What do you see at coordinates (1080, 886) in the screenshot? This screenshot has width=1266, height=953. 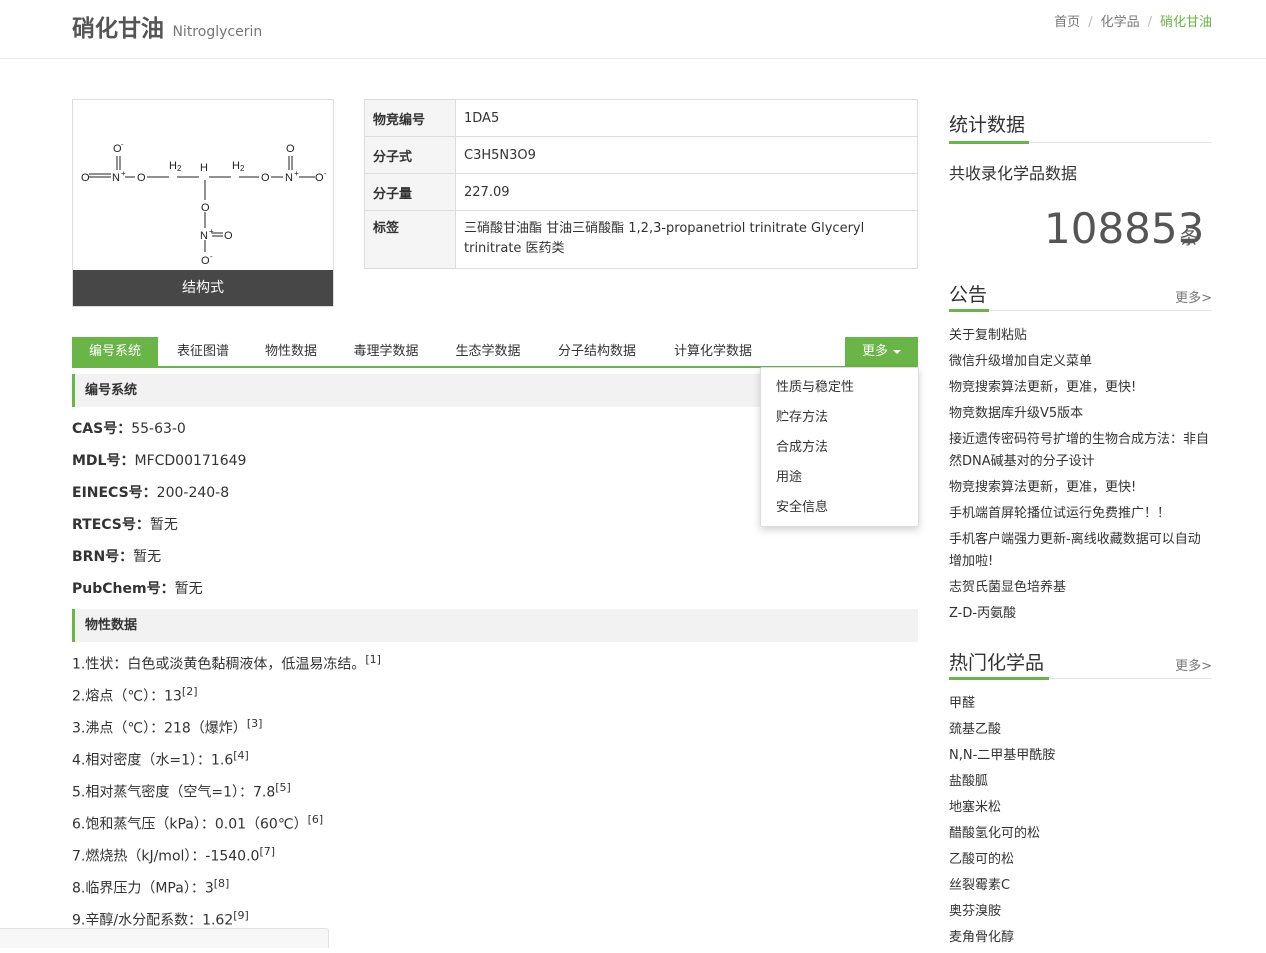 I see `hot-chemical-item: 丝裂霉素C` at bounding box center [1080, 886].